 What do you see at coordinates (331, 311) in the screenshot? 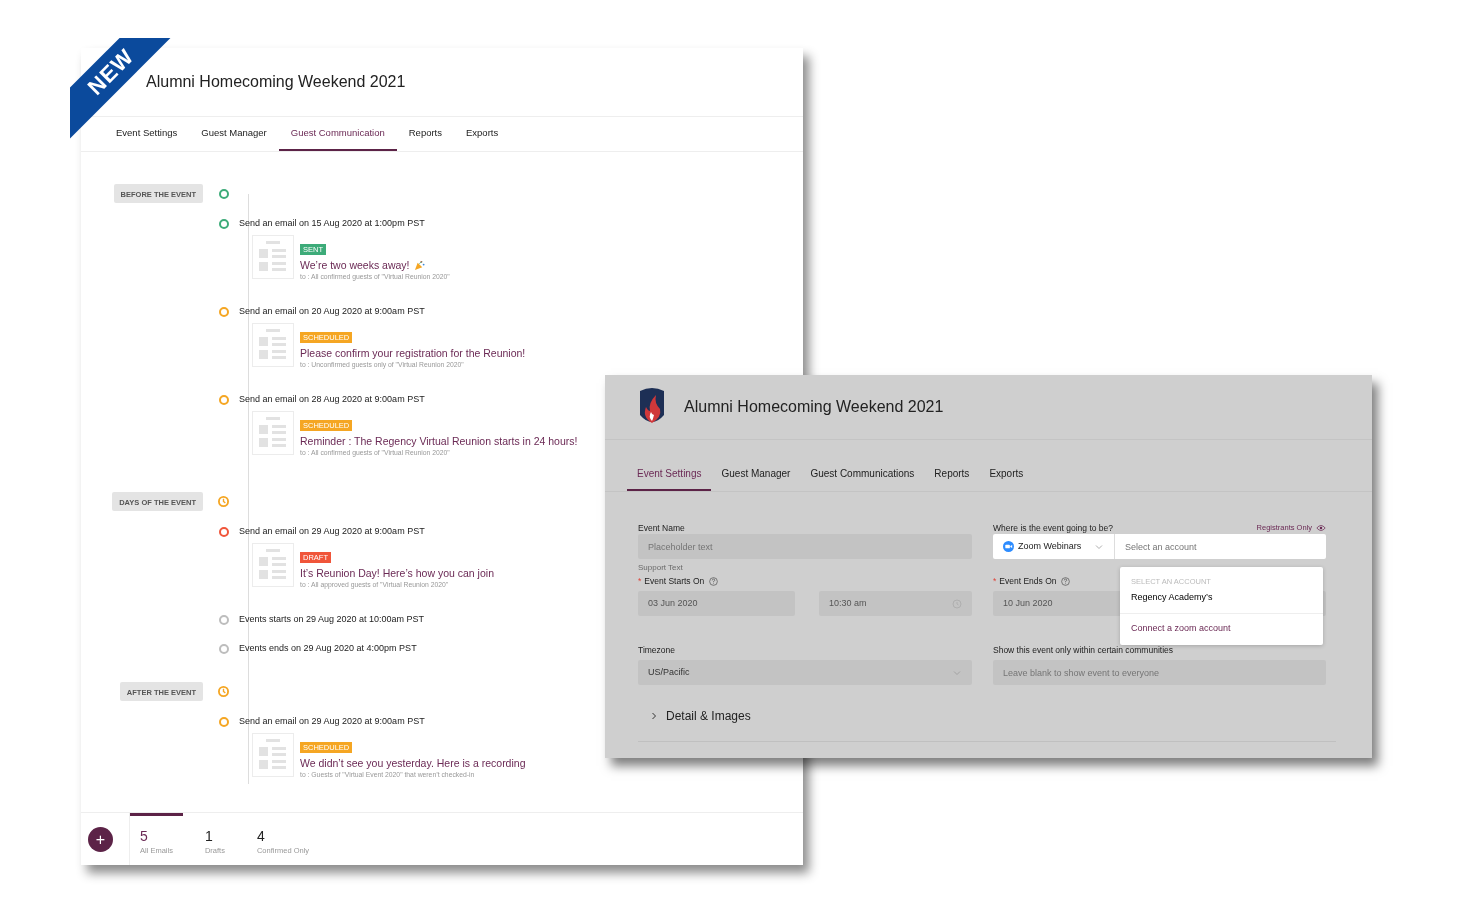
I see `schedule-text: Send an email on 20 Aug 2020 at 9:00am PST` at bounding box center [331, 311].